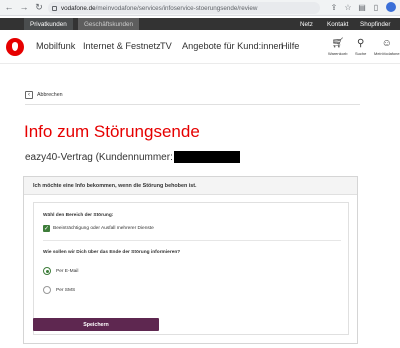  Describe the element at coordinates (48, 24) in the screenshot. I see `tab-privatkunden: Privatkunden` at that location.